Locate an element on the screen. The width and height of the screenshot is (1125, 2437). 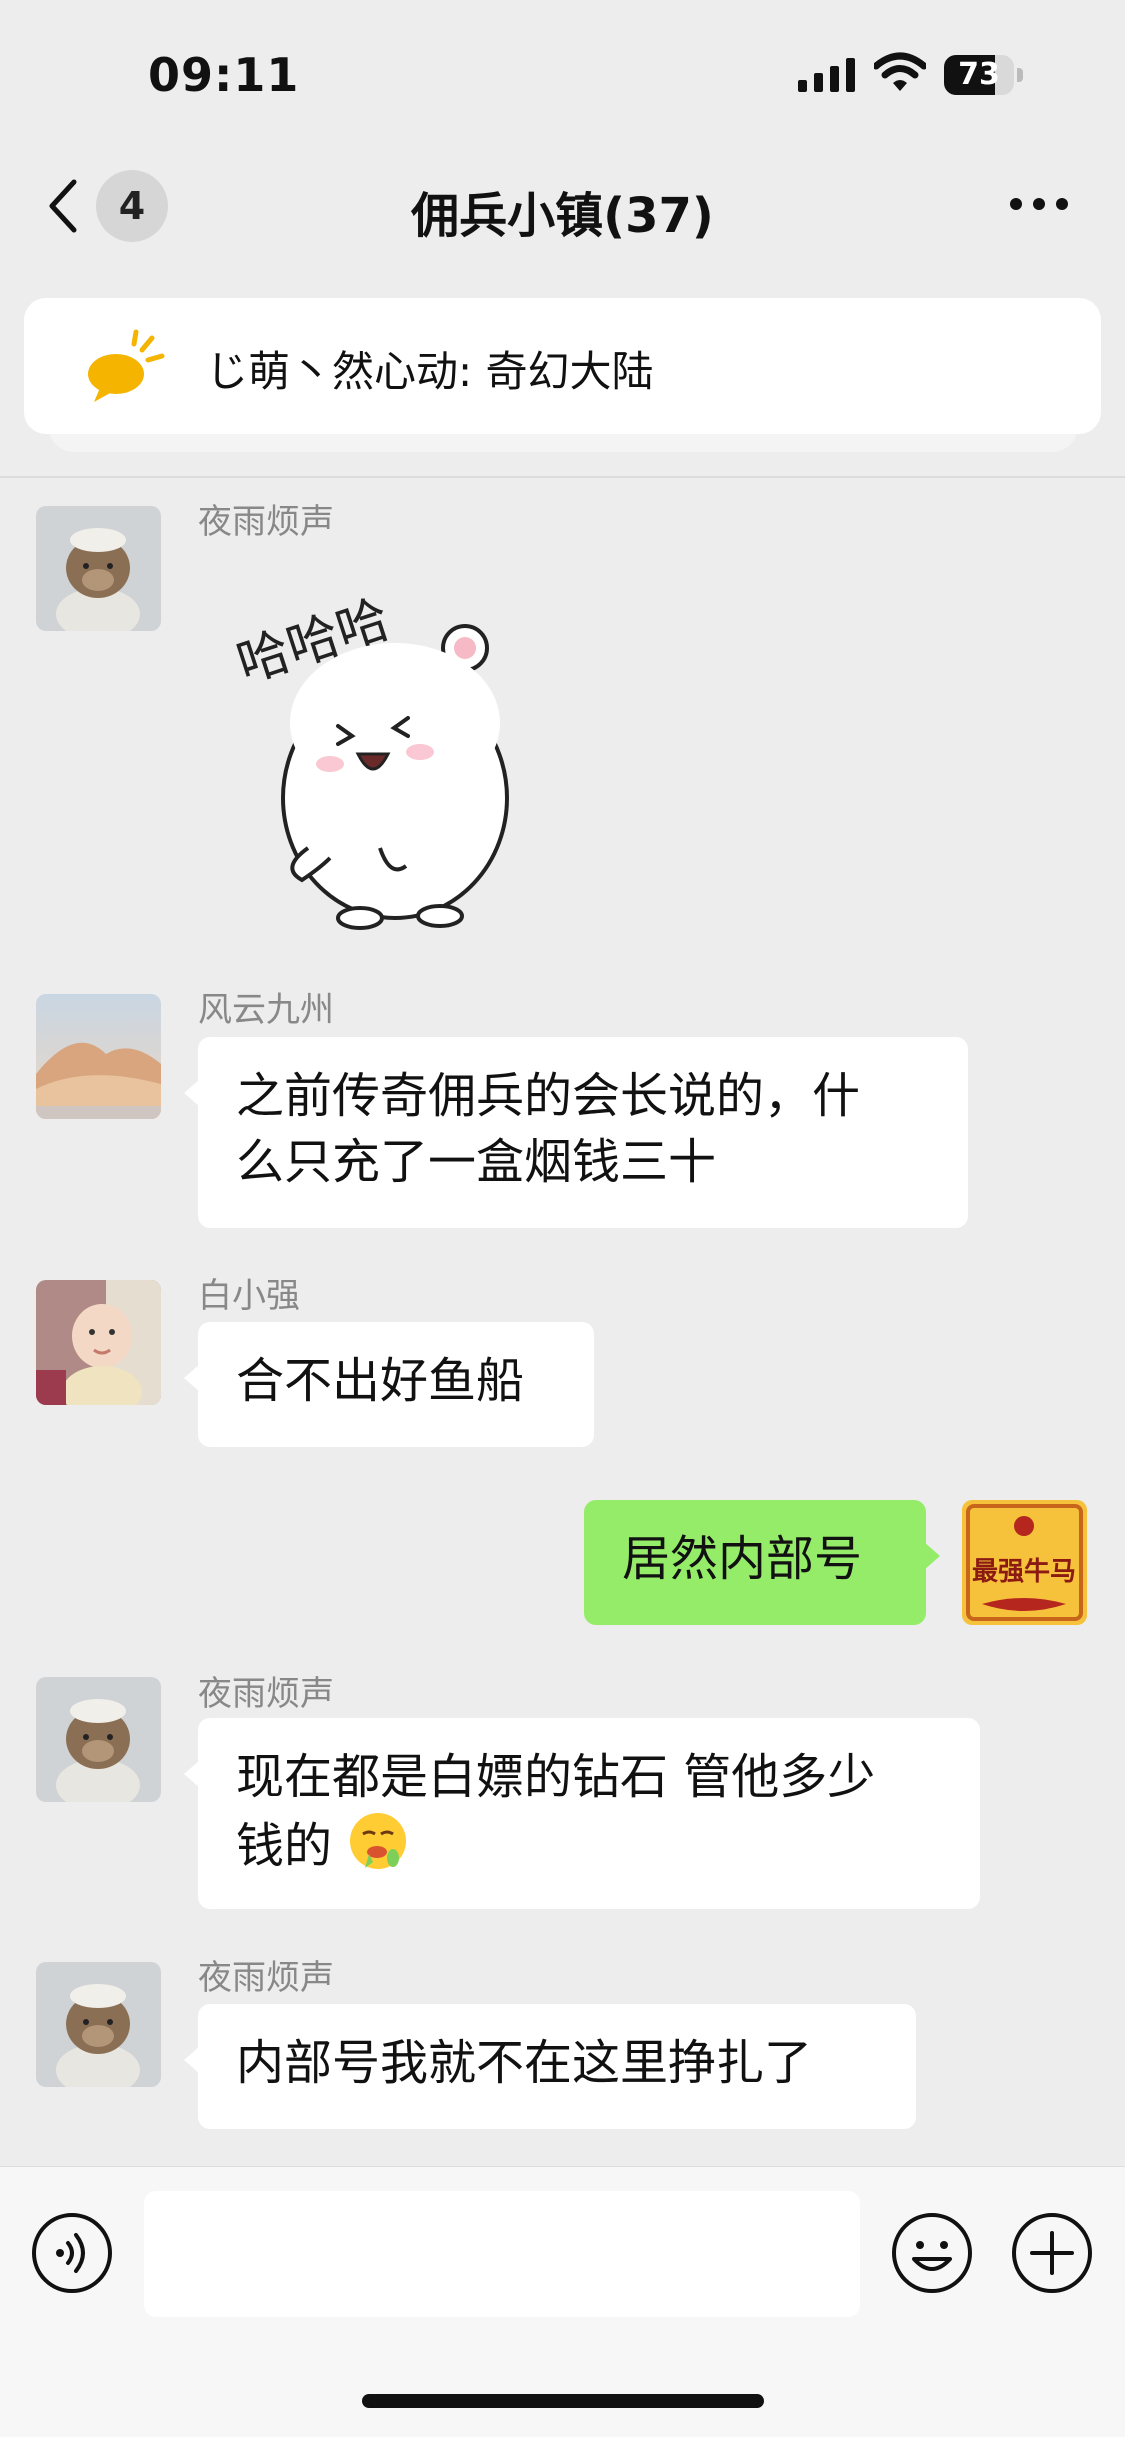
pinned-announcement: じ萌丶然心动: 奇幻大陆 is located at coordinates (562, 366).